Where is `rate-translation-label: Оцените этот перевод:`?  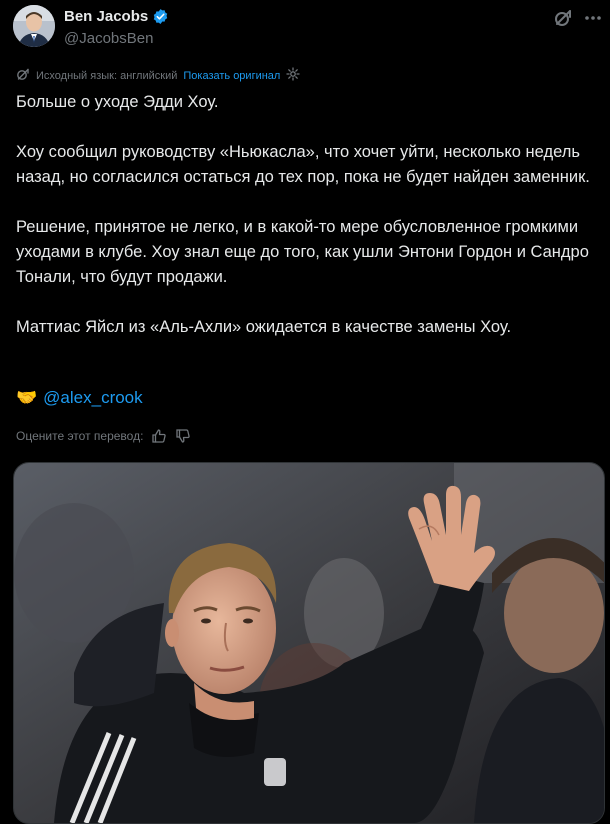
rate-translation-label: Оцените этот перевод: is located at coordinates (80, 436).